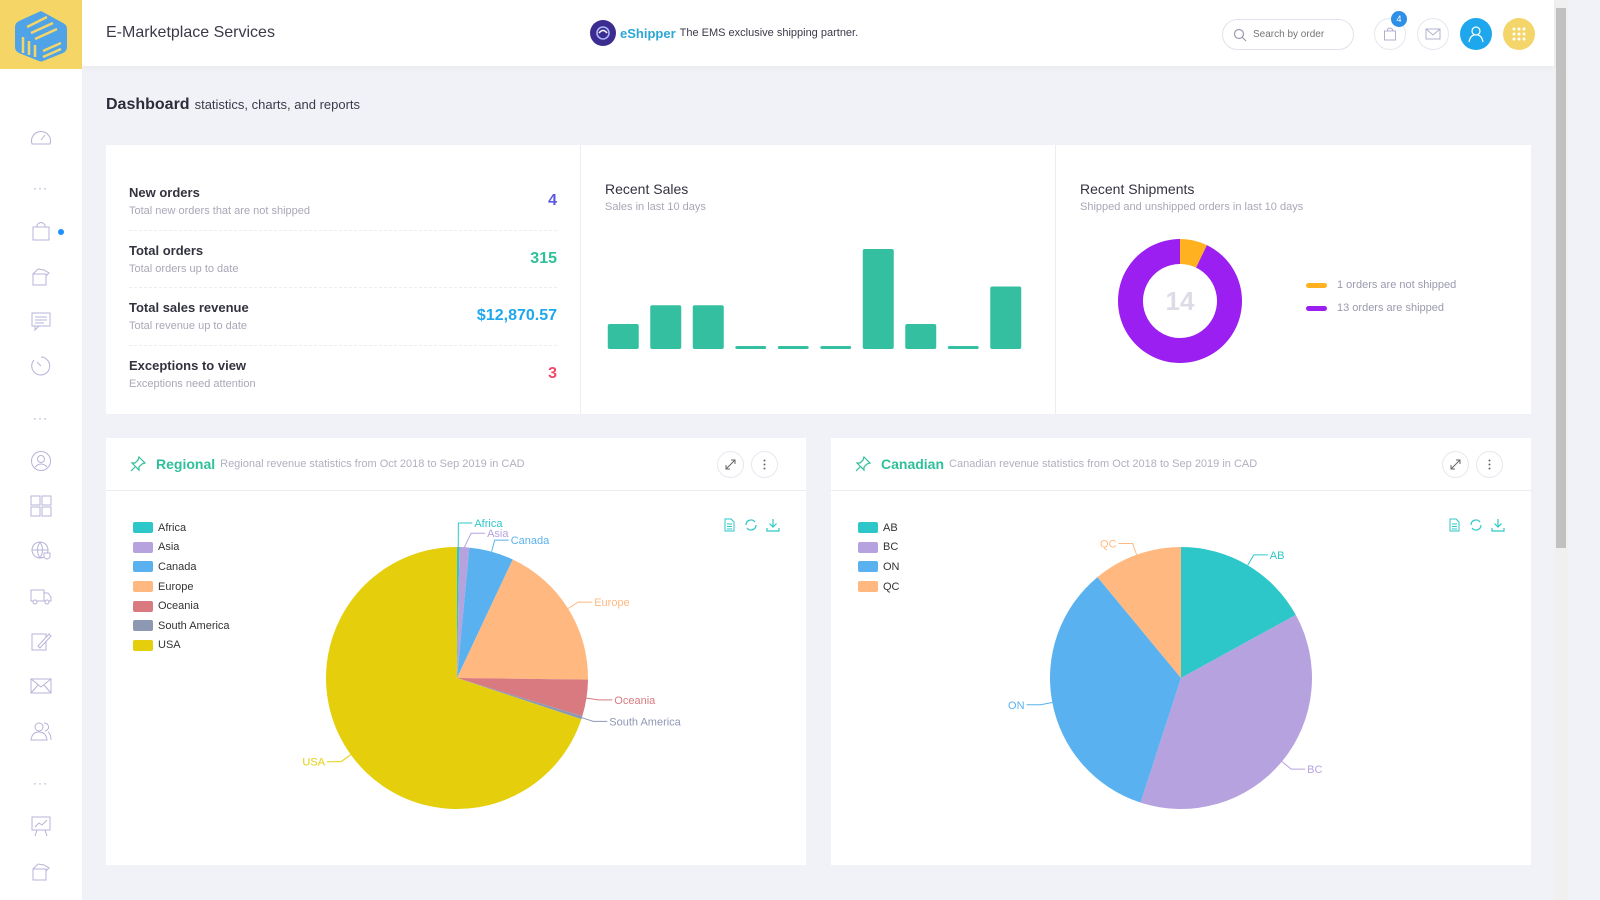 The width and height of the screenshot is (1600, 900). I want to click on cart-button: 4, so click(1390, 30).